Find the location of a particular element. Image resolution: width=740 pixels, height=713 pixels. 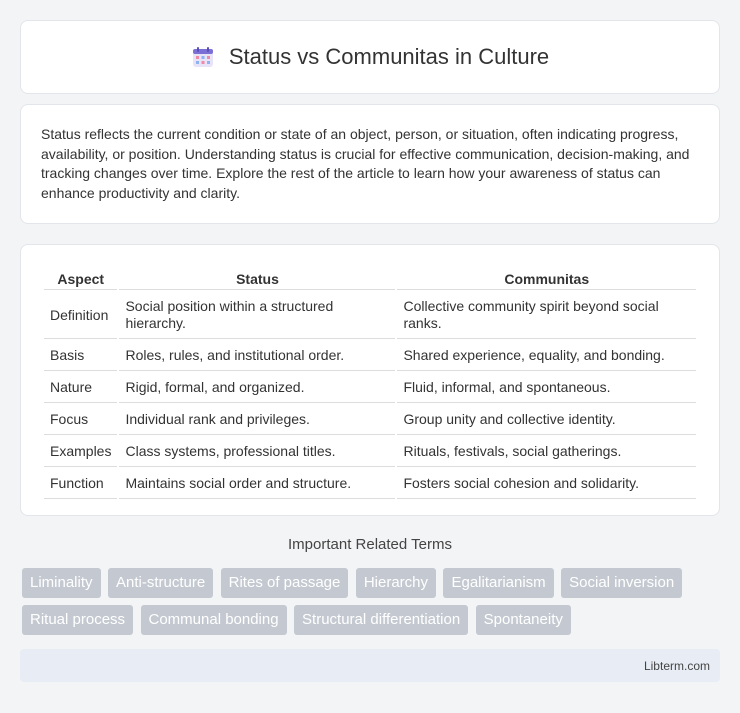

aspect-cell: Examples is located at coordinates (81, 452).